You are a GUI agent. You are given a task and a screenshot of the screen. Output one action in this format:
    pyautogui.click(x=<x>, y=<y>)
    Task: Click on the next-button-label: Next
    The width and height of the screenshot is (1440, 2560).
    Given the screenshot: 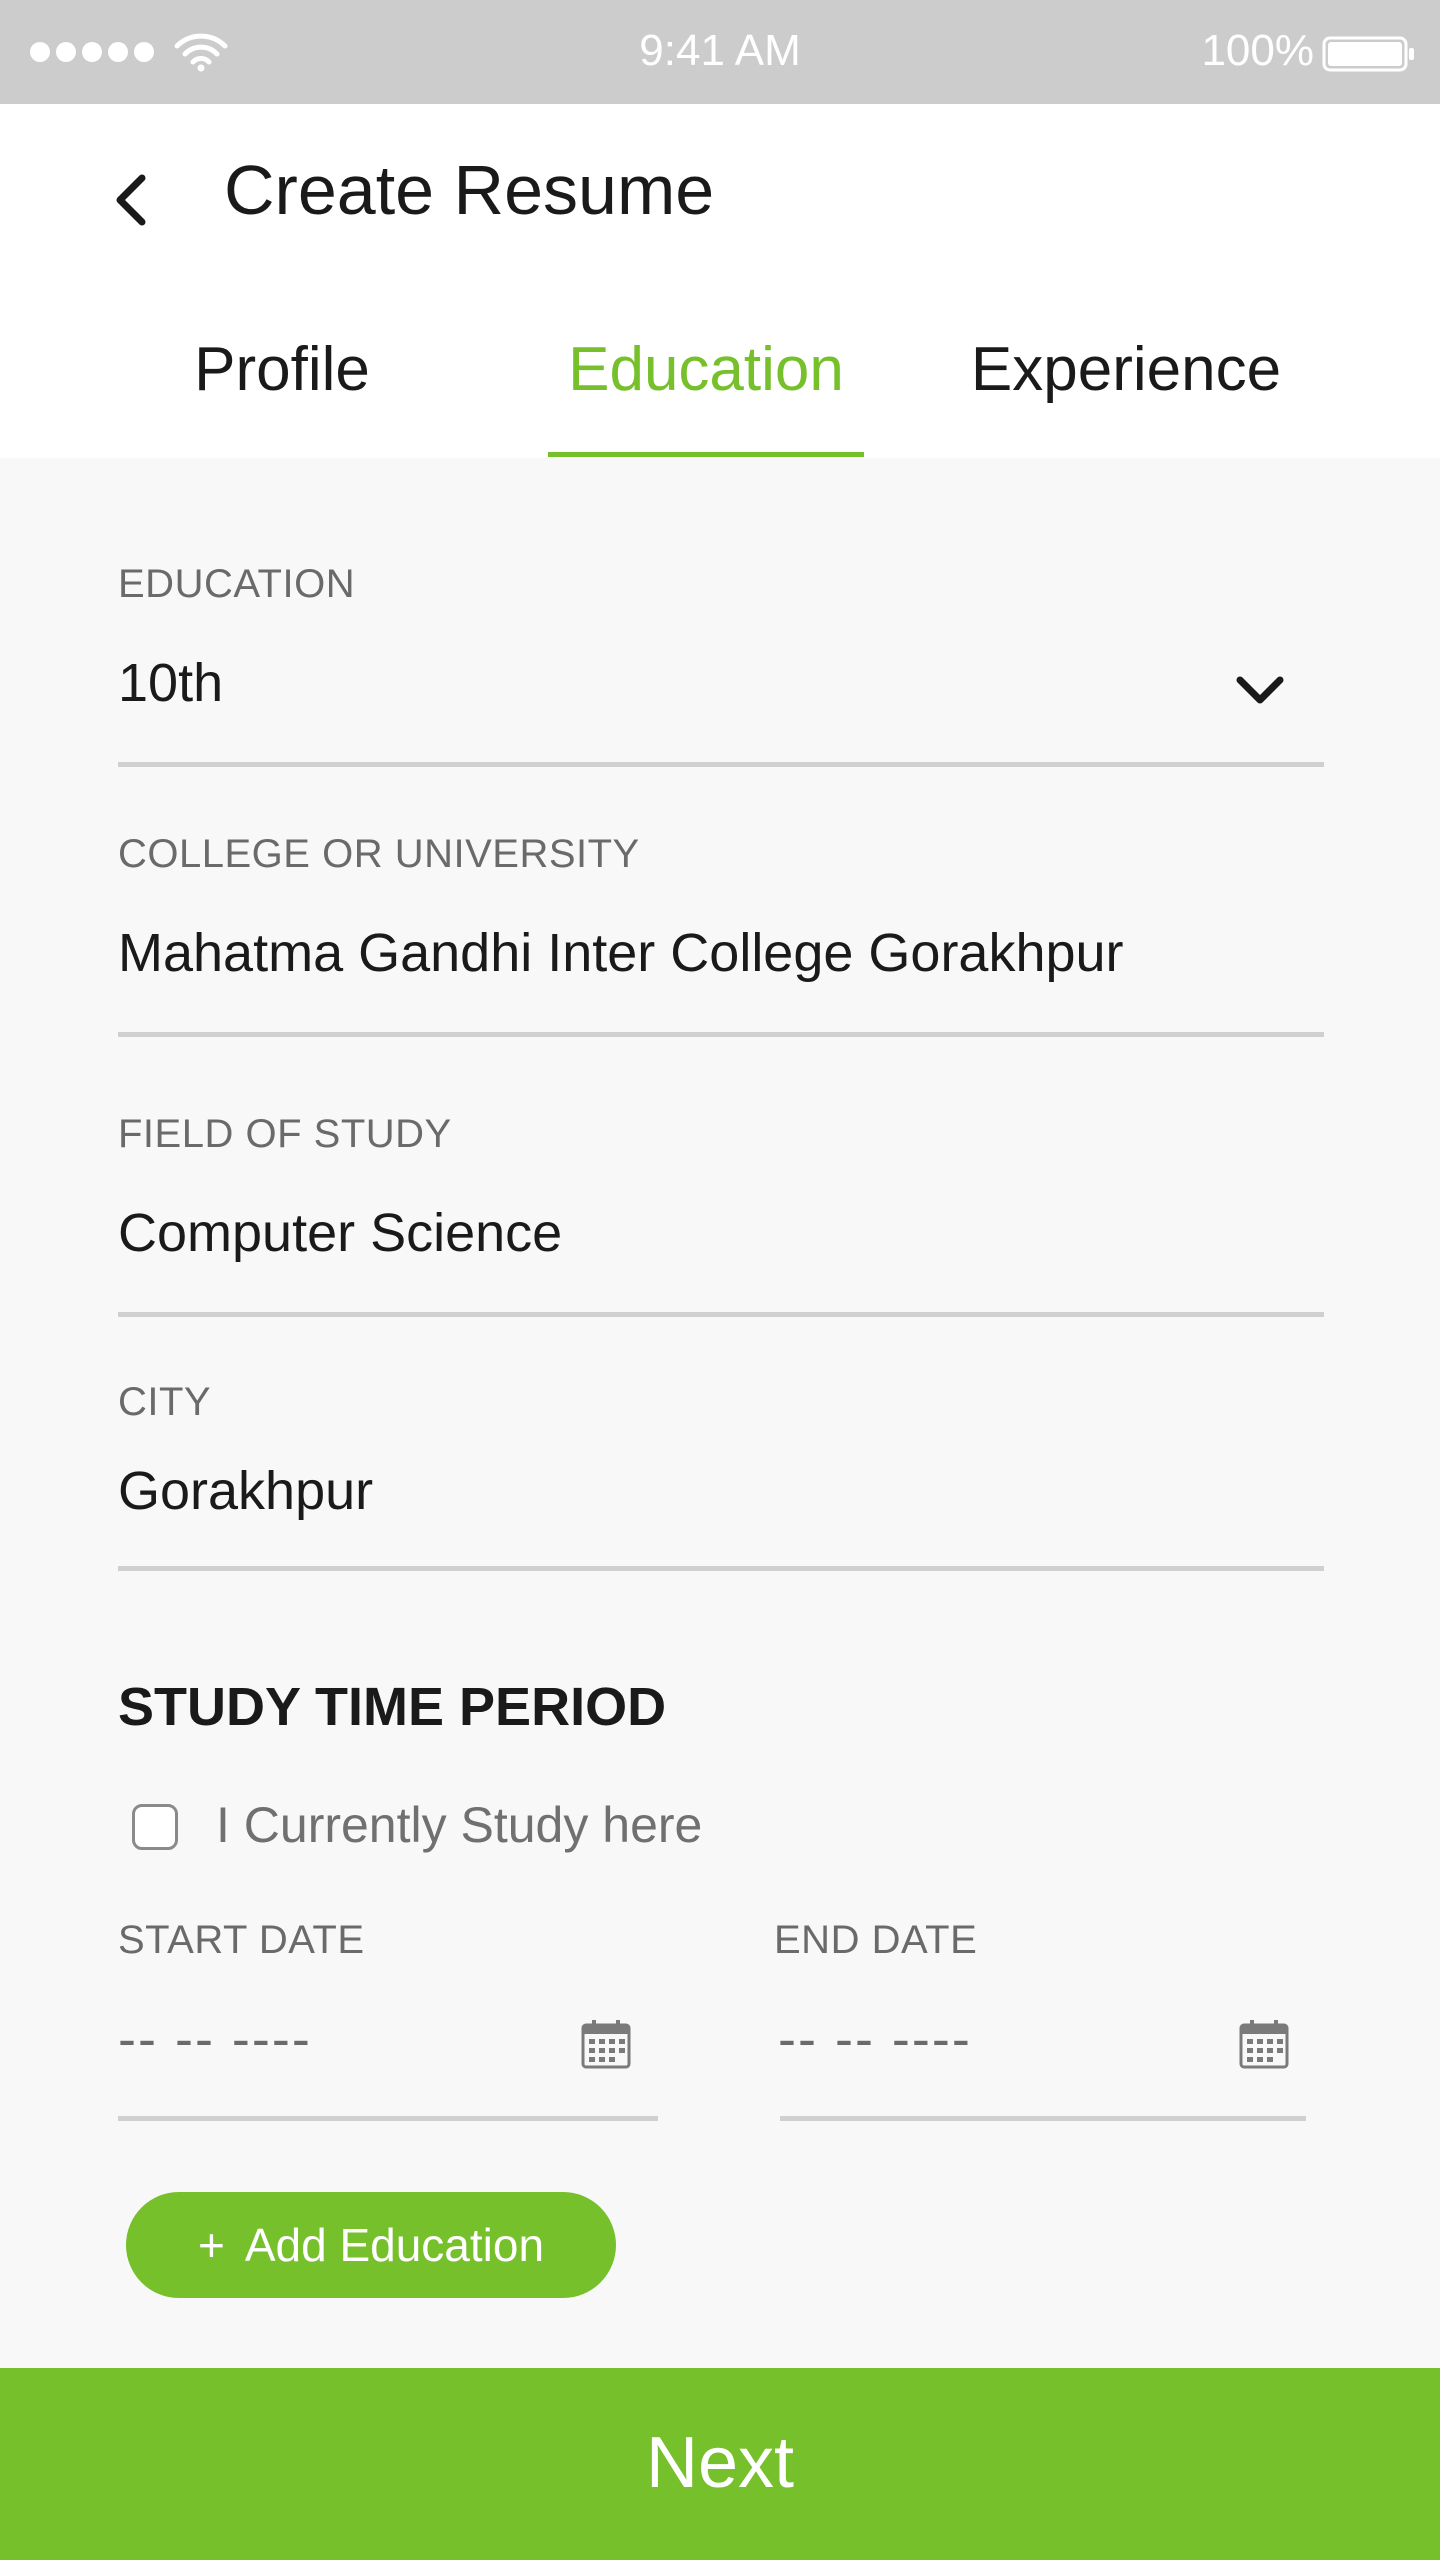 What is the action you would take?
    pyautogui.click(x=720, y=2463)
    